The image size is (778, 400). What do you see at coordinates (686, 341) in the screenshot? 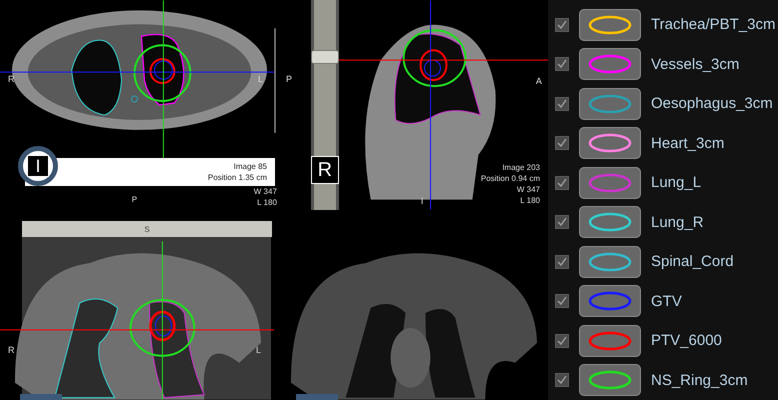
I see `structure-name: PTV_6000` at bounding box center [686, 341].